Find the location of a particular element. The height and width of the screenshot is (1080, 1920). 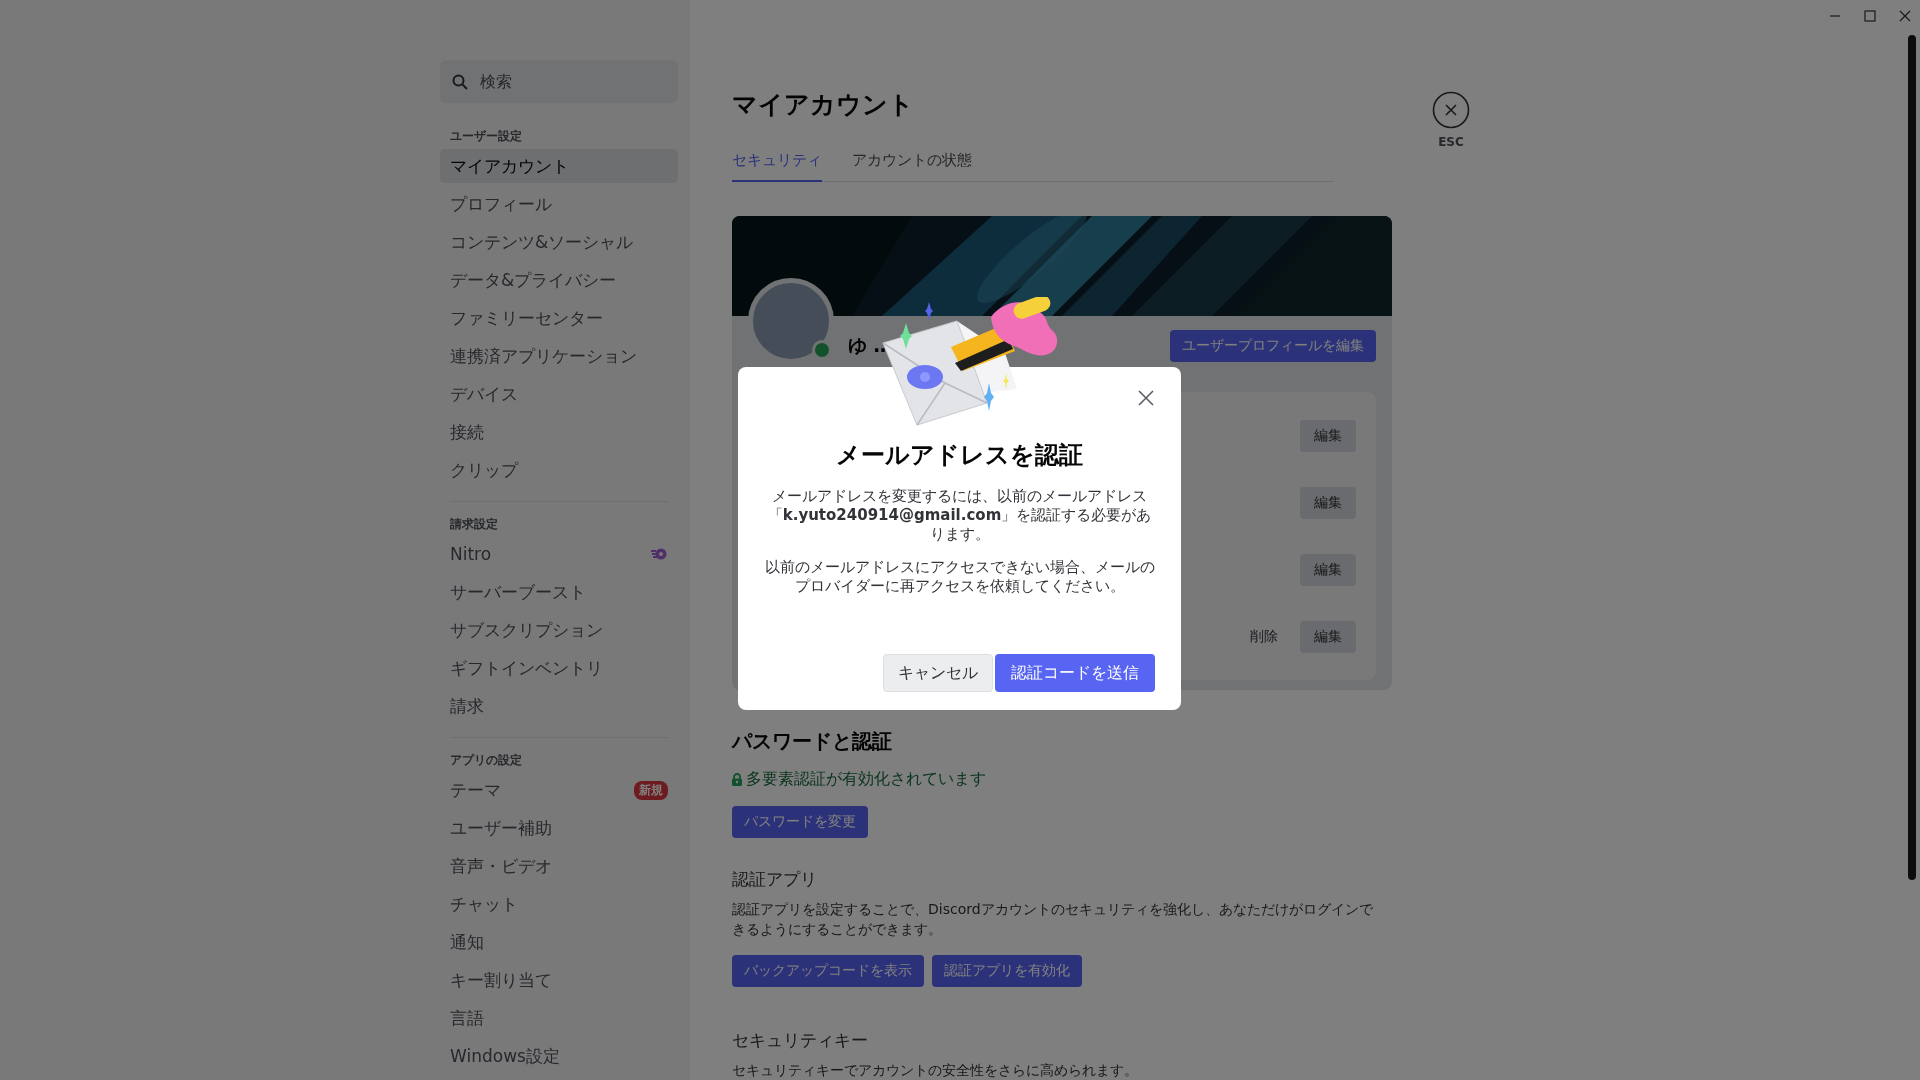

sidebar-item: 言語 is located at coordinates (559, 1018).